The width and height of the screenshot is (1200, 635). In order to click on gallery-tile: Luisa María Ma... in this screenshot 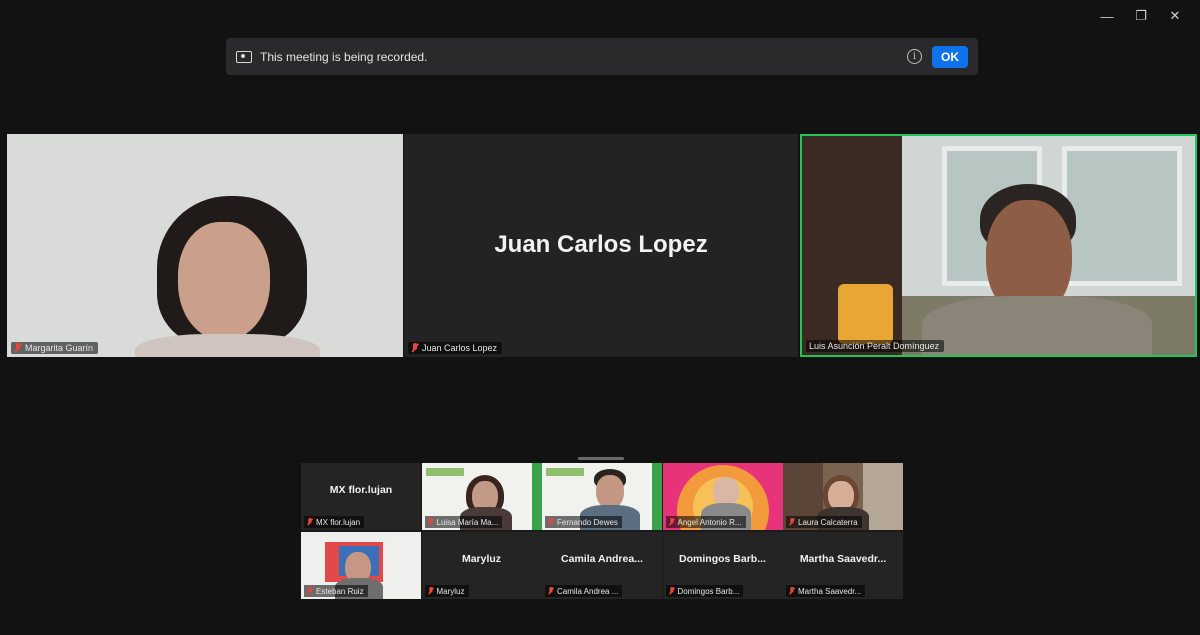, I will do `click(481, 496)`.